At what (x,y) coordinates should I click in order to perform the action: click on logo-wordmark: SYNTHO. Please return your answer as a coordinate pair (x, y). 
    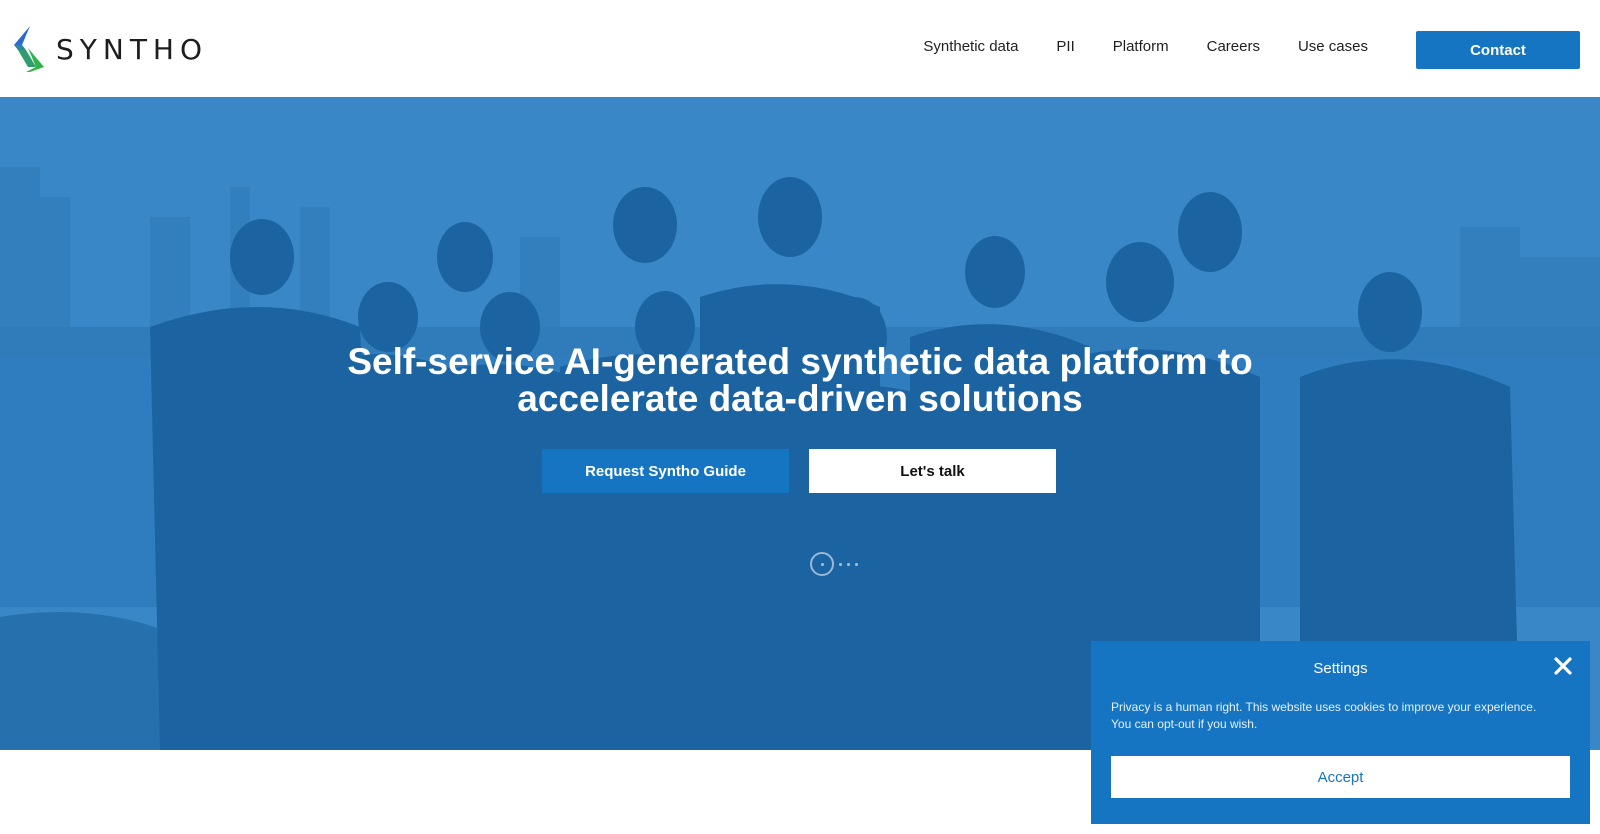
    Looking at the image, I should click on (132, 49).